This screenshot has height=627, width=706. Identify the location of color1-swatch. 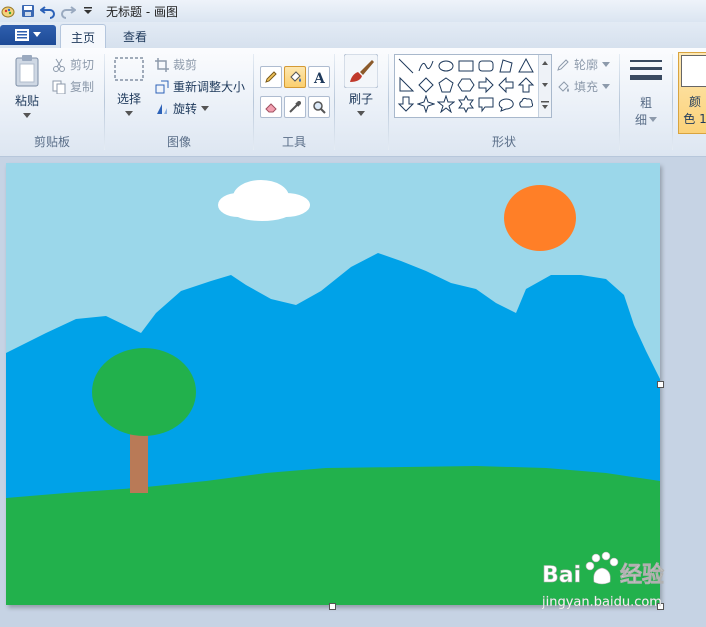
(693, 71).